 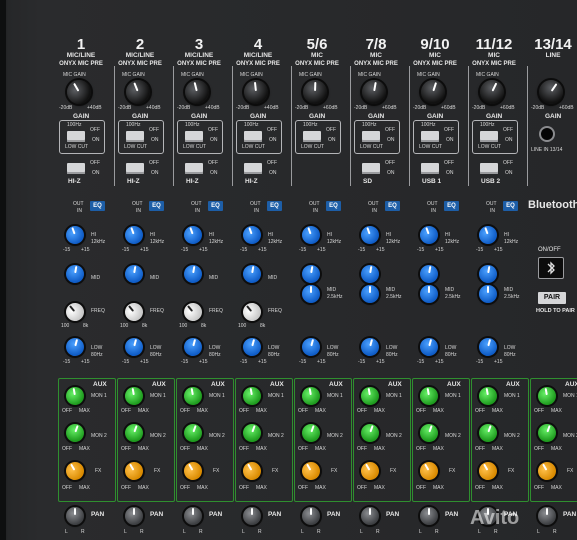 I want to click on aux-mon1-label: MON 1, so click(x=276, y=396).